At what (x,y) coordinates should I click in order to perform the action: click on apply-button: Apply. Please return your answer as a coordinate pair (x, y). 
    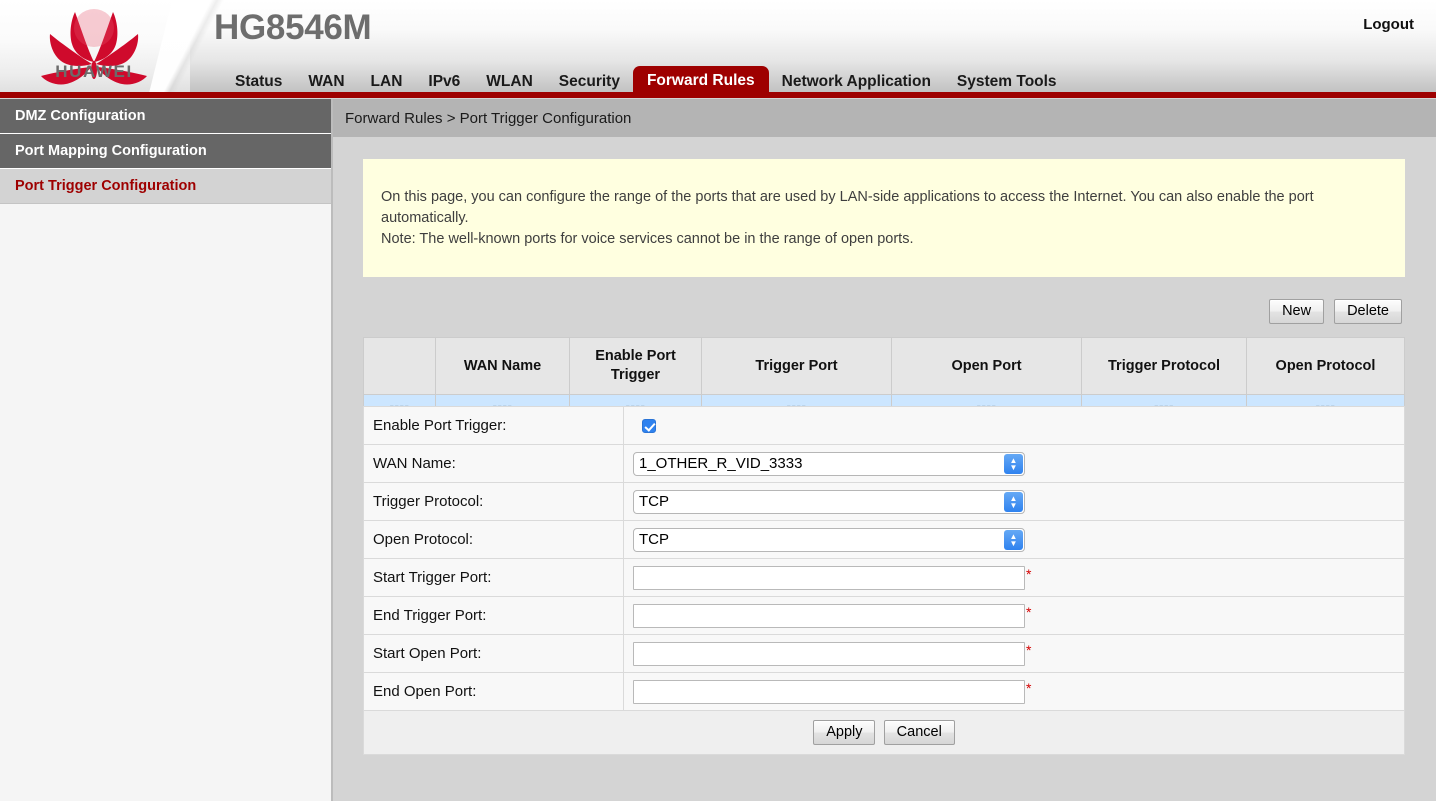
    Looking at the image, I should click on (844, 732).